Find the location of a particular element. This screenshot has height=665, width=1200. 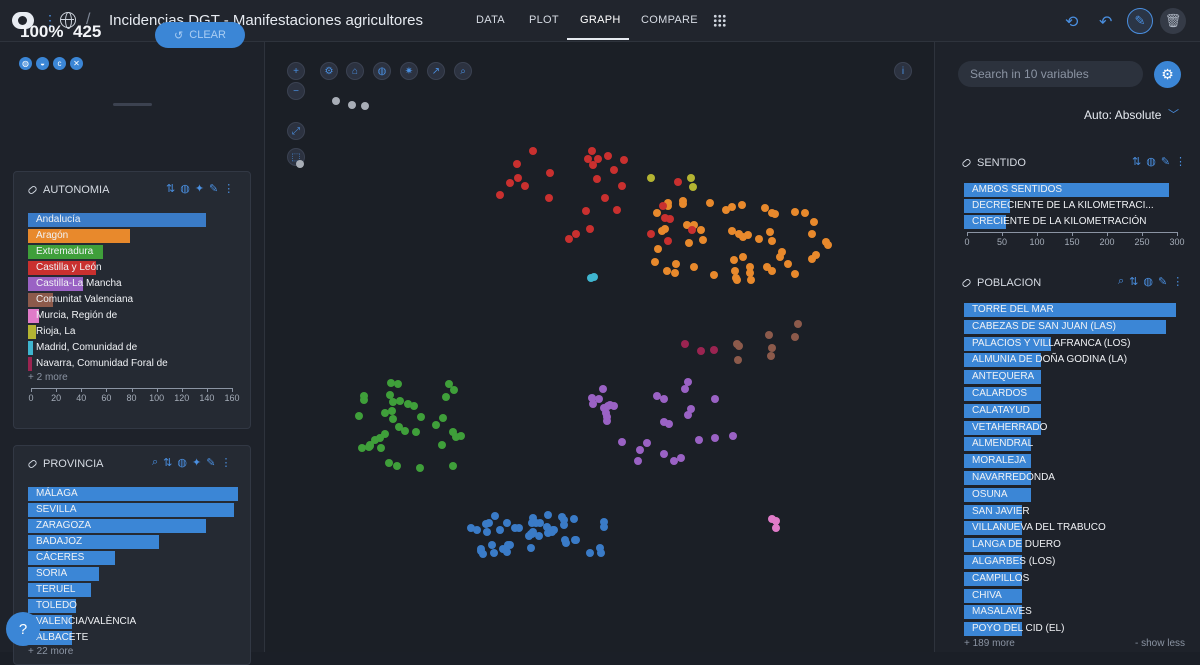

bar-row: BADAJOZ is located at coordinates (133, 542).